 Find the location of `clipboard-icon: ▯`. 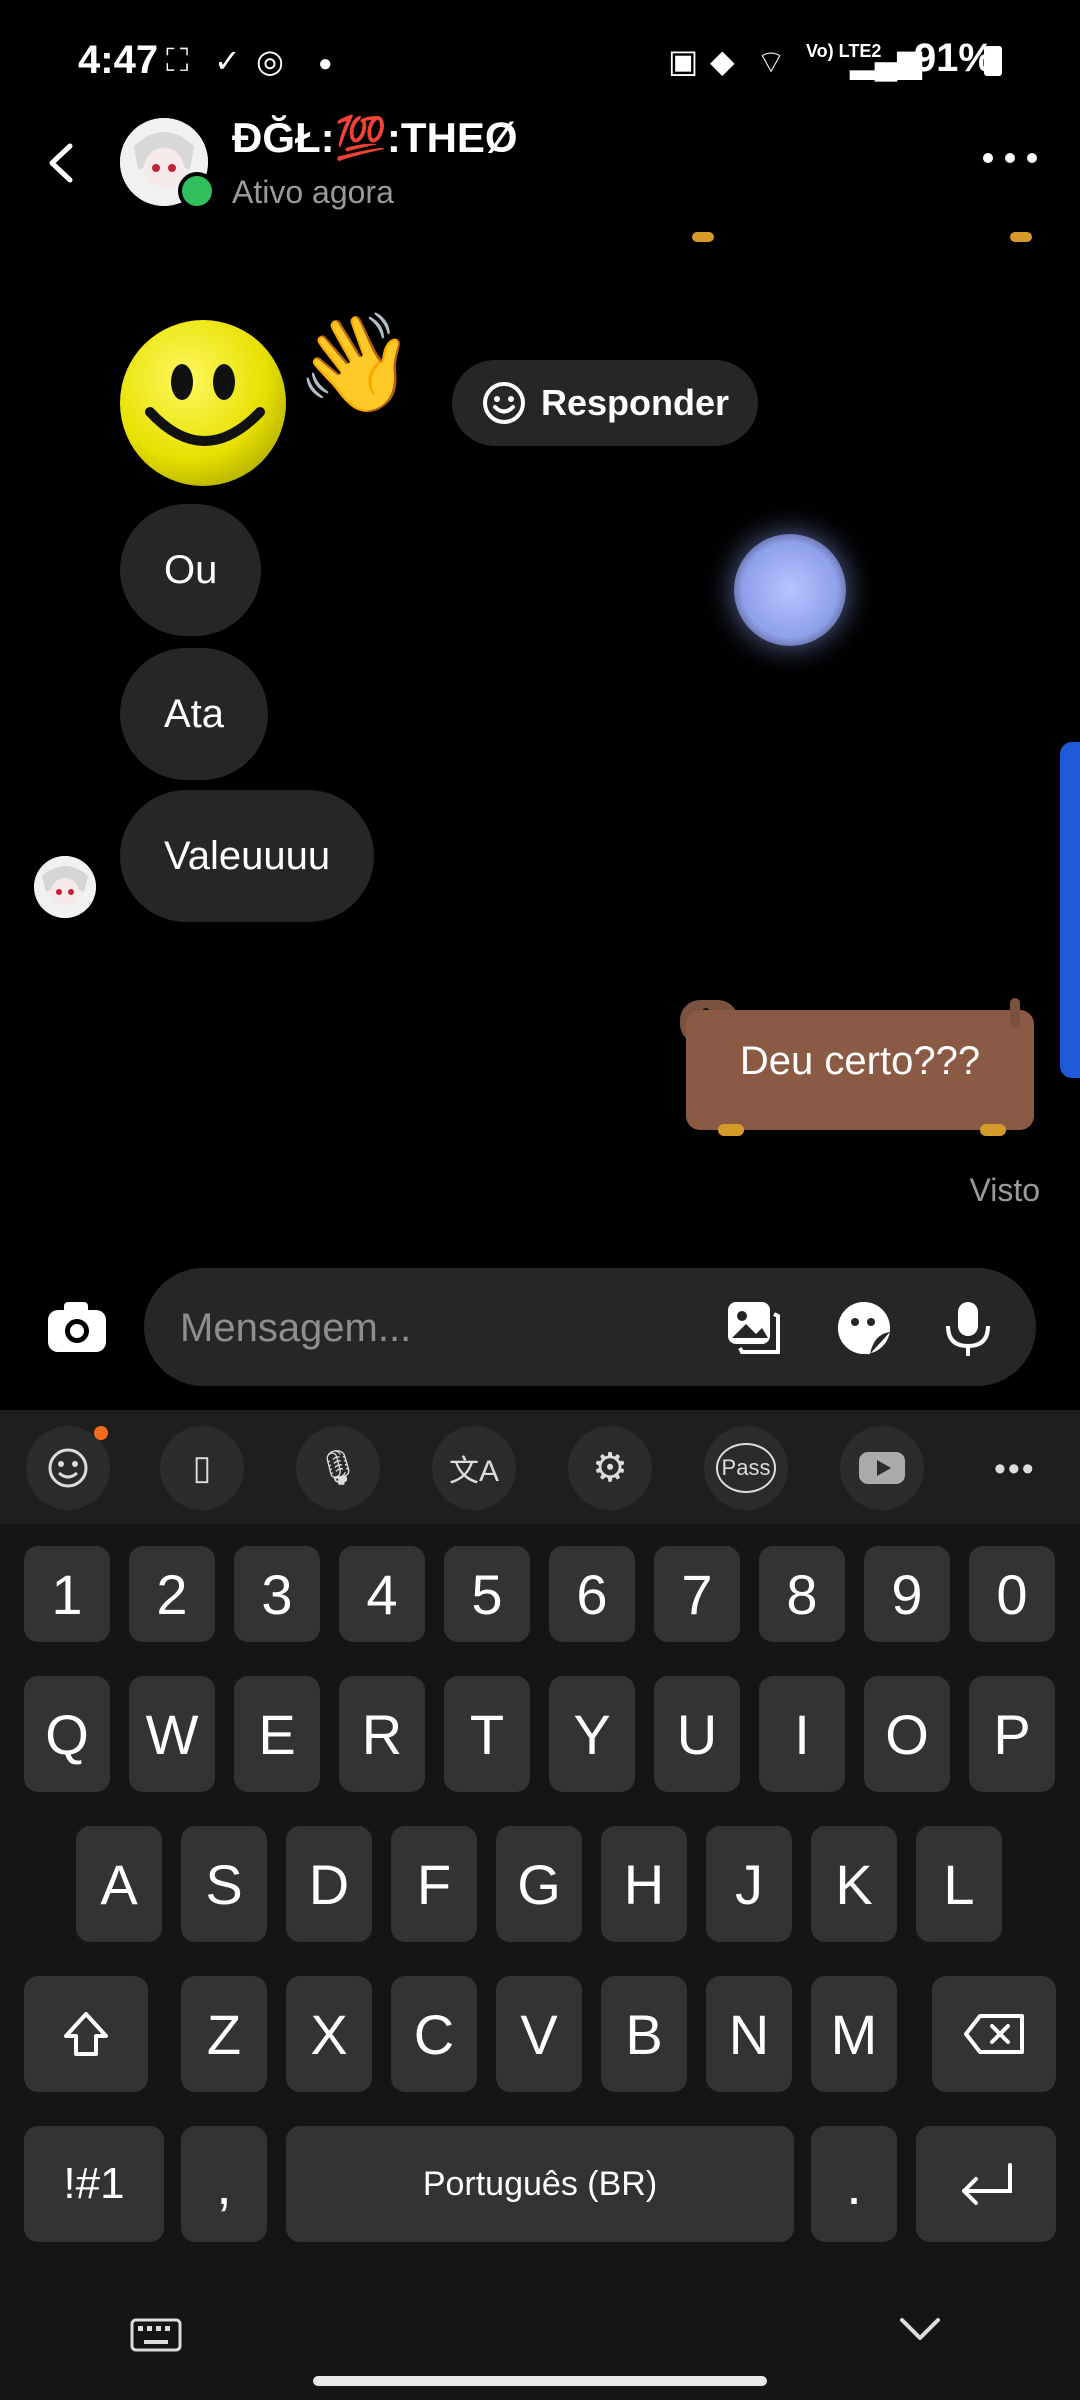

clipboard-icon: ▯ is located at coordinates (202, 1468).